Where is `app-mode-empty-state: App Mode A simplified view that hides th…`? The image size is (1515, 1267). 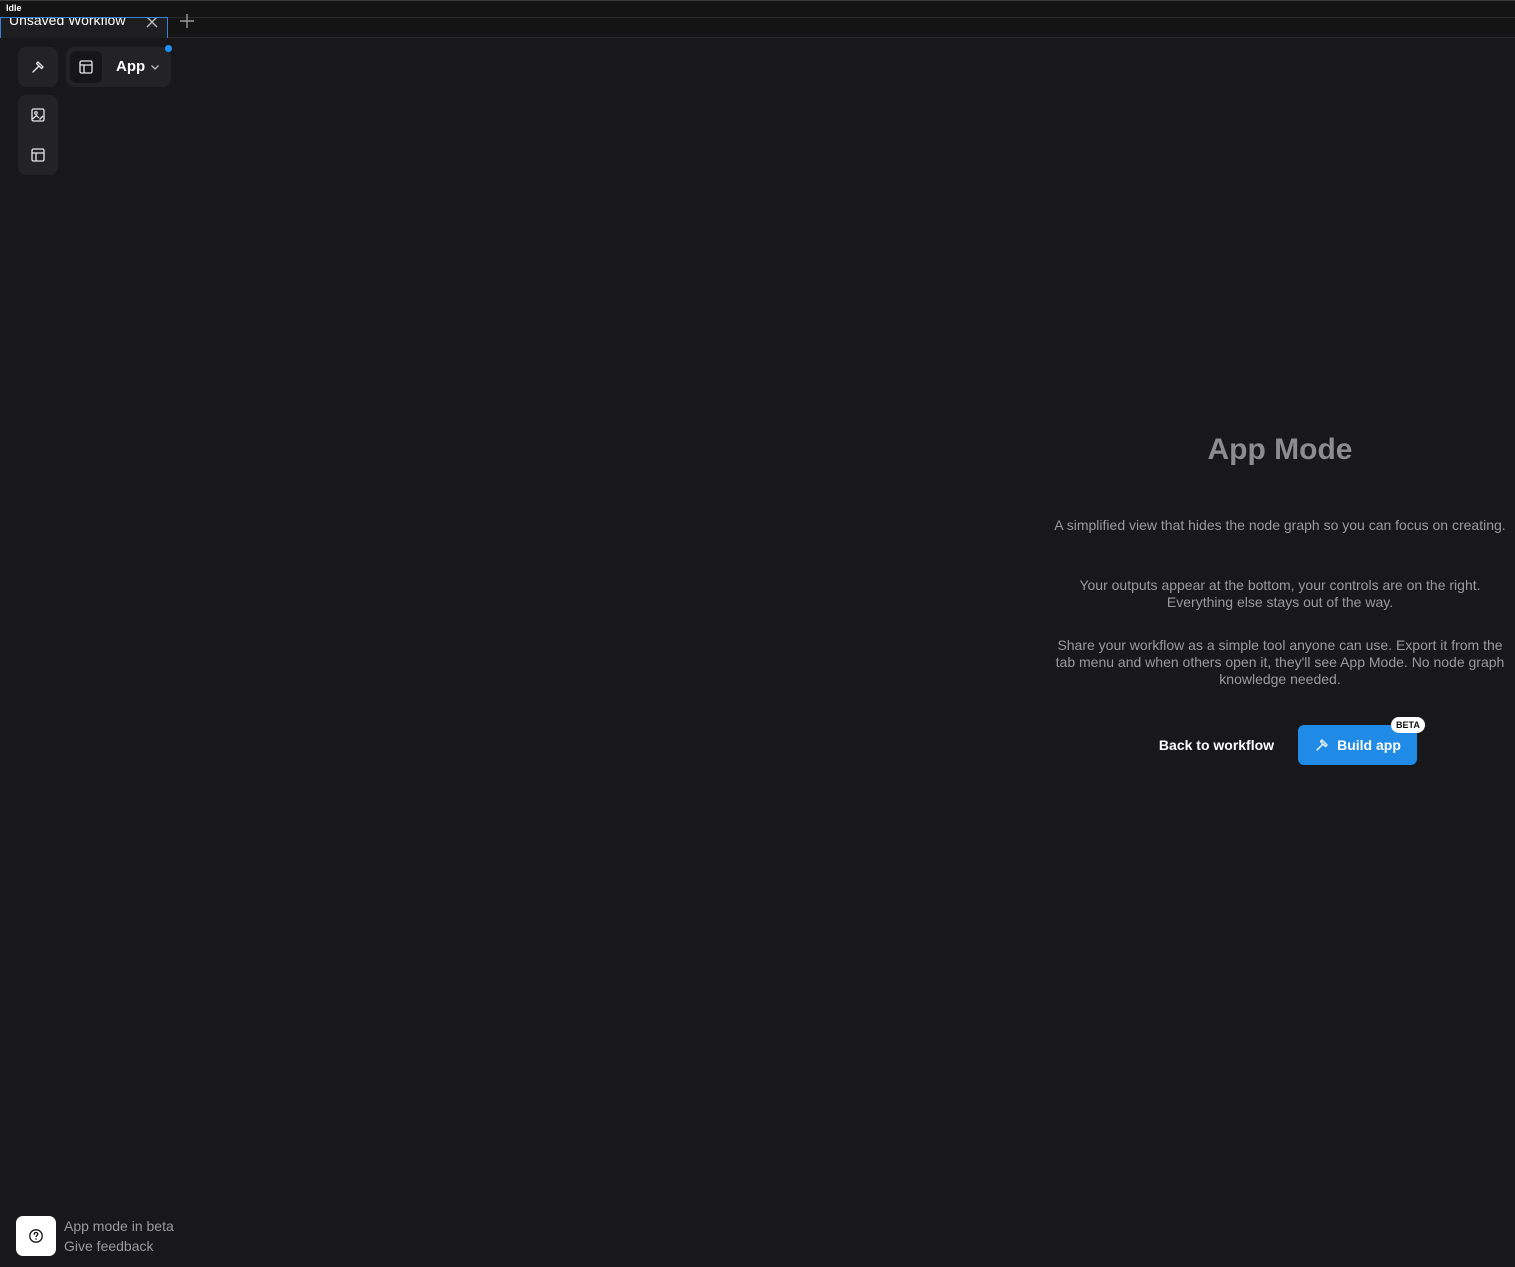
app-mode-empty-state: App Mode A simplified view that hides th… is located at coordinates (1280, 553).